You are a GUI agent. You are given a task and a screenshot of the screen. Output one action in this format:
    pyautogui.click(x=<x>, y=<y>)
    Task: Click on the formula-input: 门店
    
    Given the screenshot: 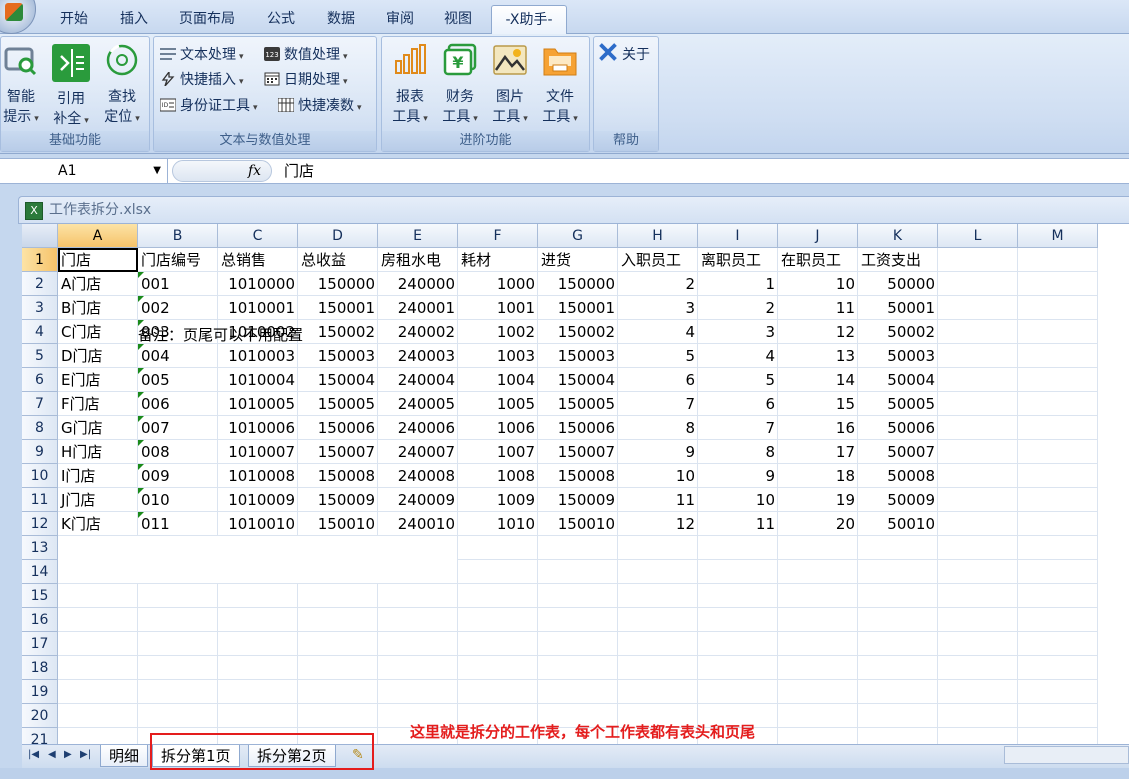 What is the action you would take?
    pyautogui.click(x=299, y=171)
    